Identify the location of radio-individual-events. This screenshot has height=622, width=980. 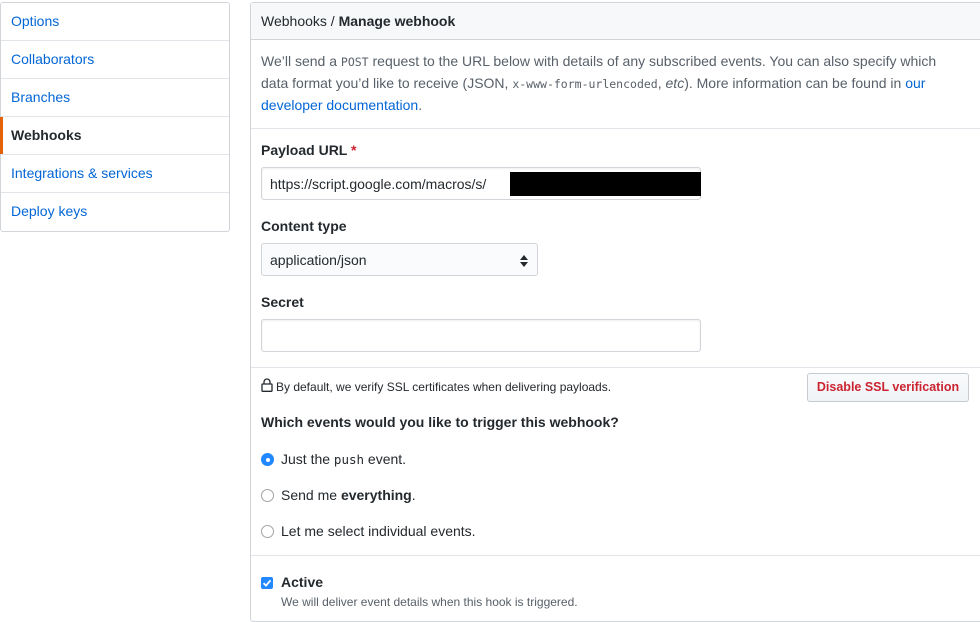
(267, 531).